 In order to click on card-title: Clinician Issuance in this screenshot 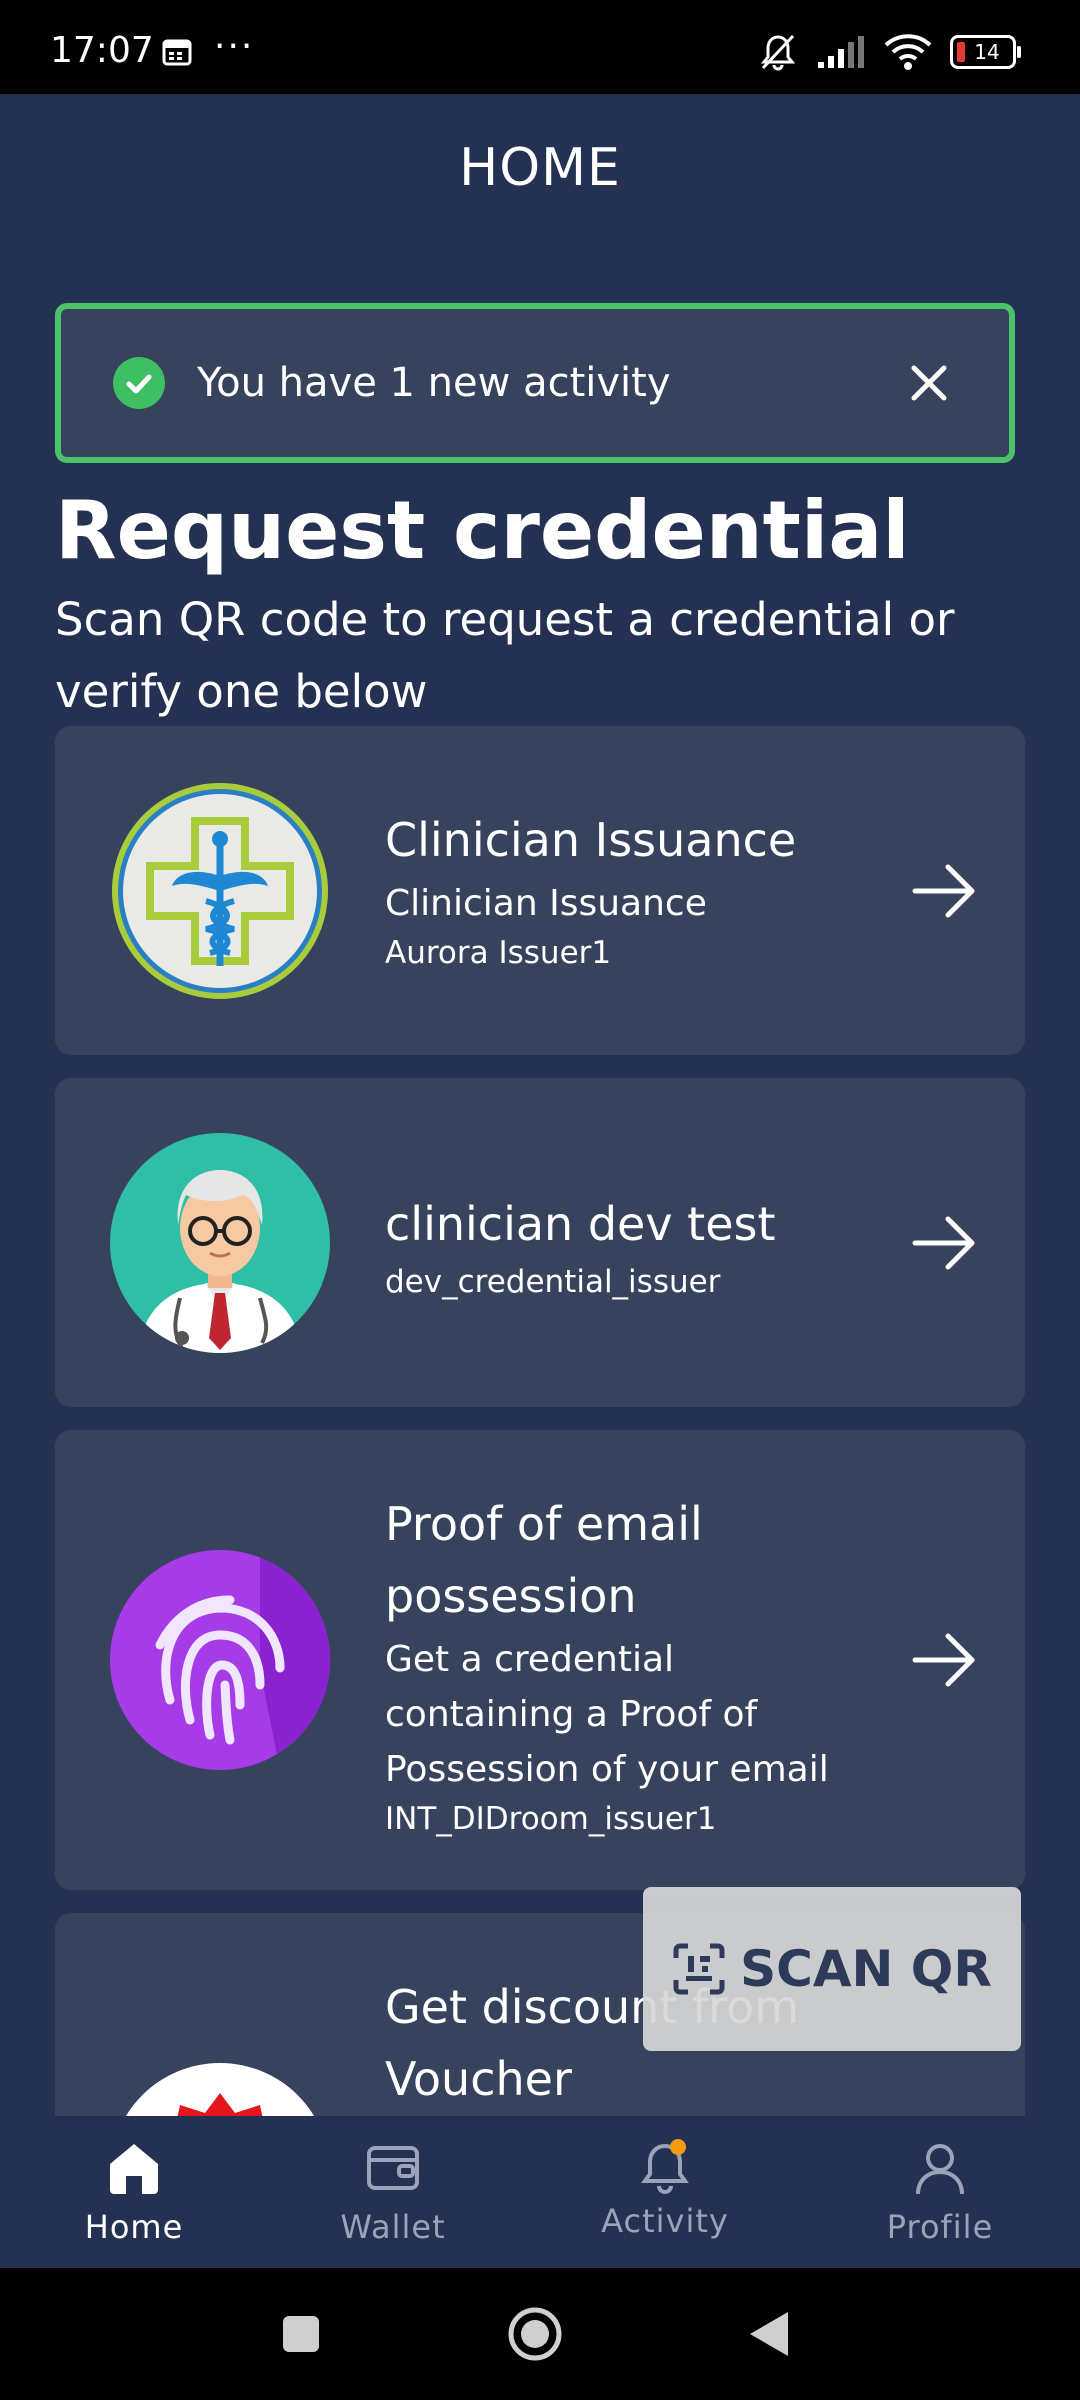, I will do `click(591, 840)`.